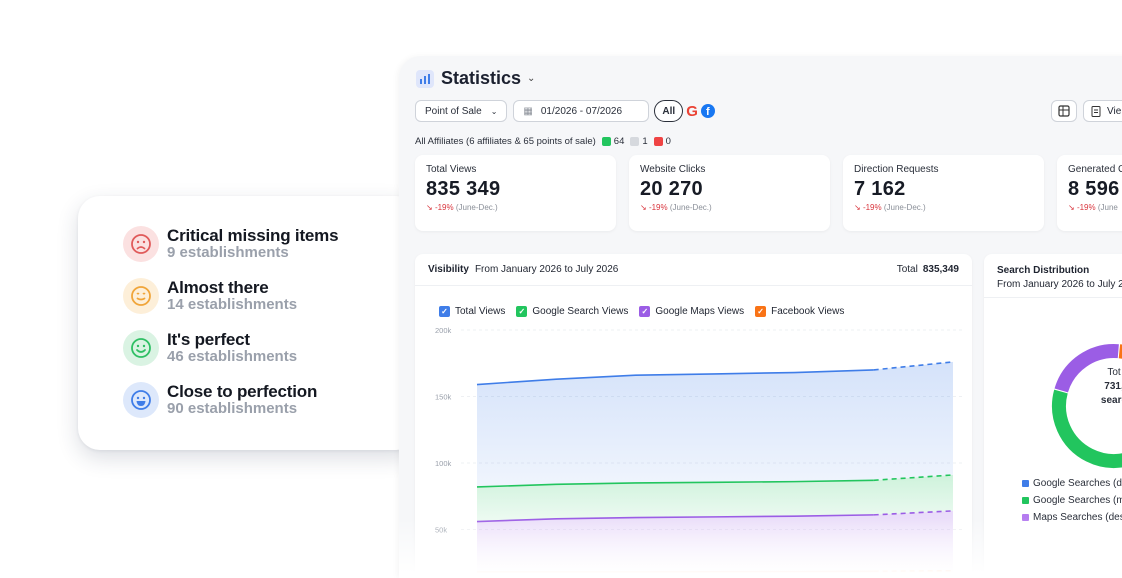 This screenshot has height=578, width=1122. Describe the element at coordinates (1095, 169) in the screenshot. I see `kpi-label: Generated C` at that location.